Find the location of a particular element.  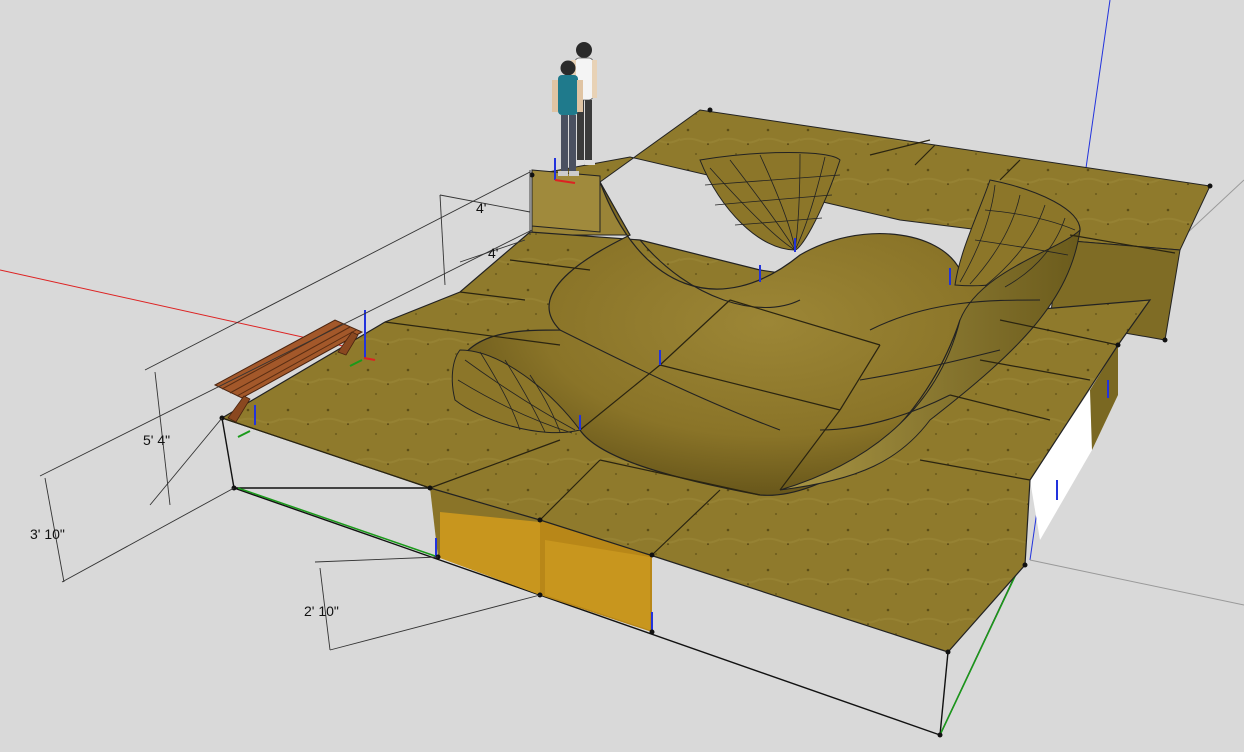

dimension-label-width-top: 4' is located at coordinates (481, 208).